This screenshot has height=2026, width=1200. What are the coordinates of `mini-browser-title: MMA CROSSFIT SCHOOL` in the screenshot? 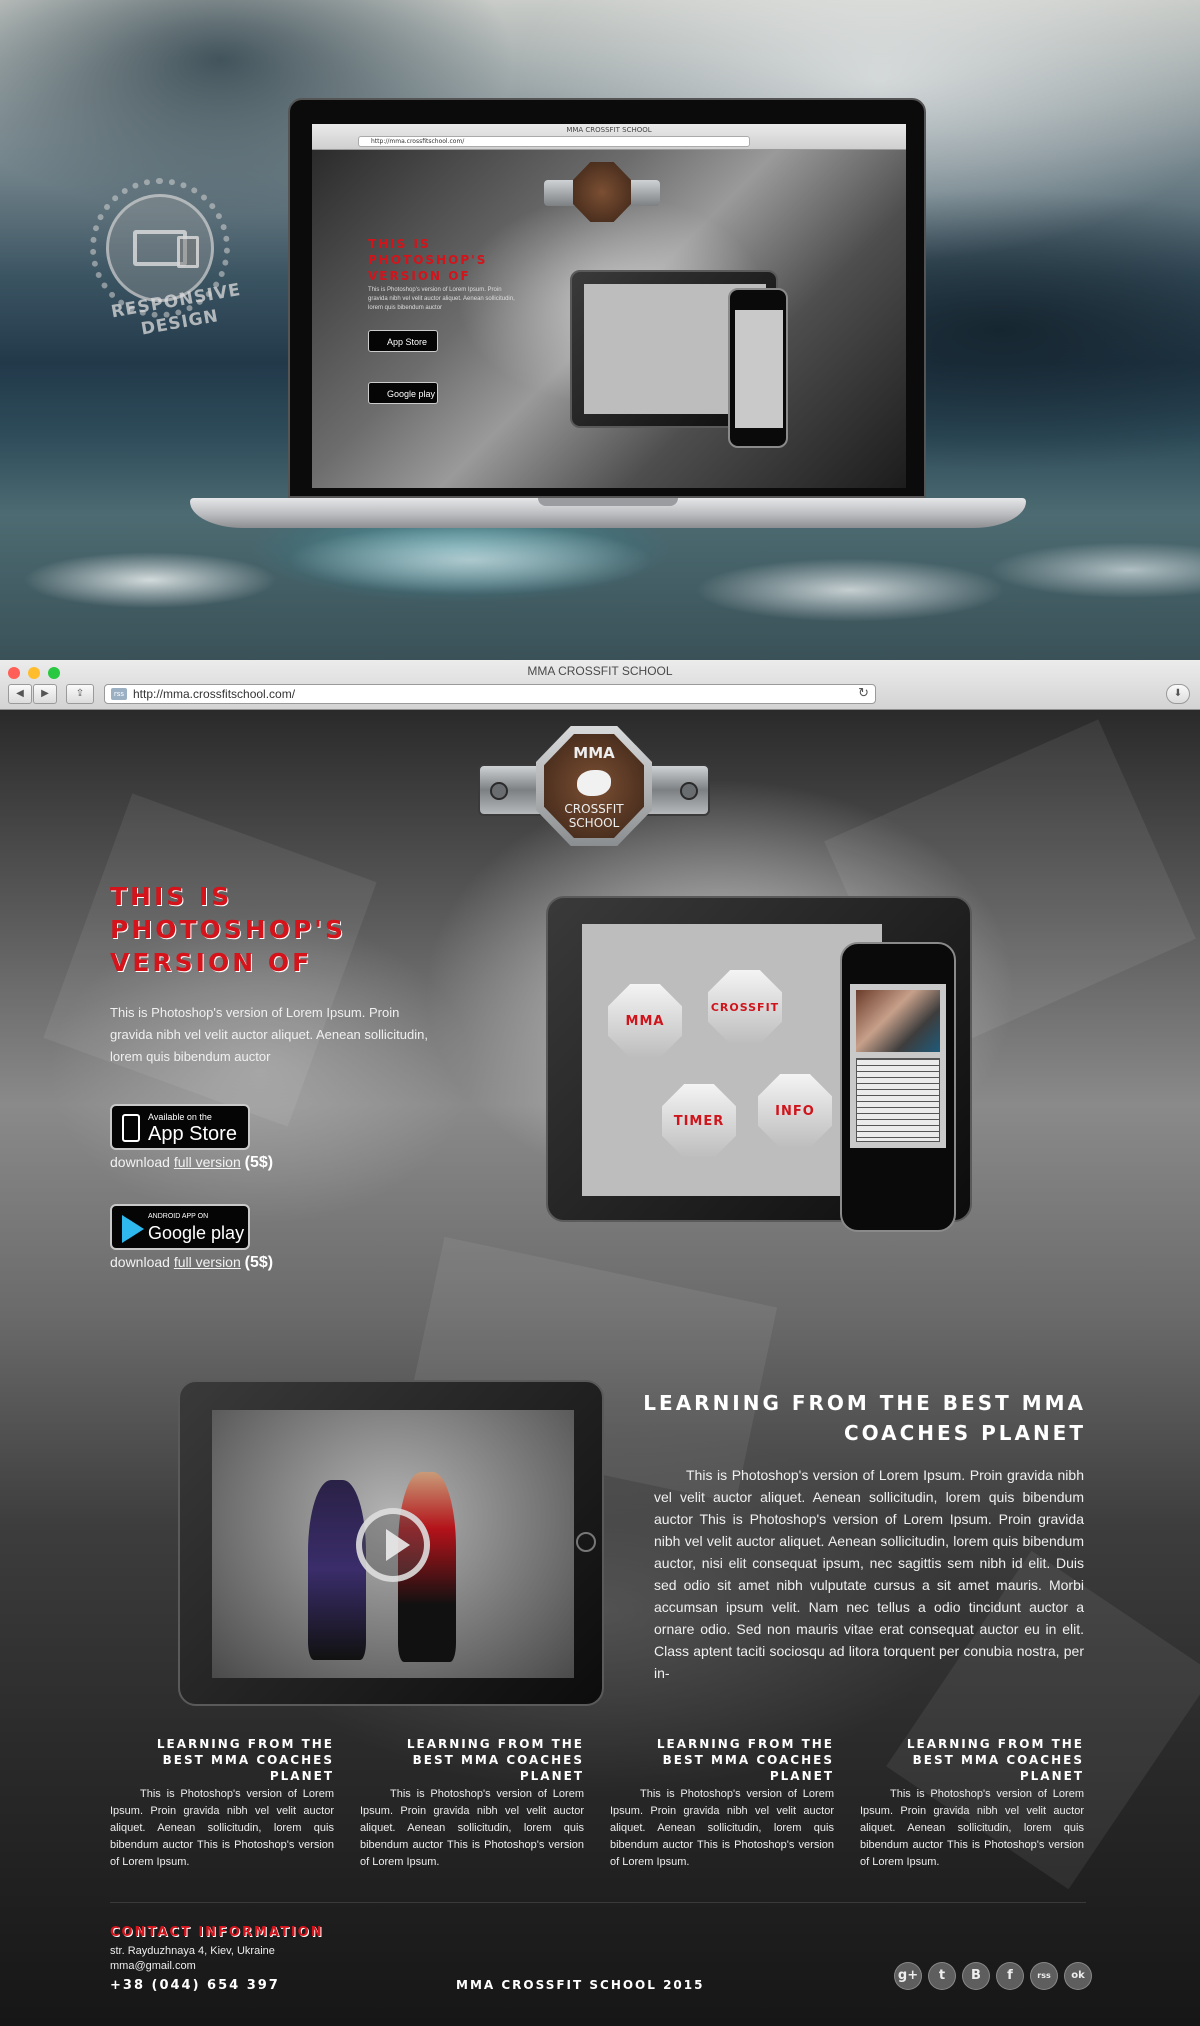 It's located at (609, 130).